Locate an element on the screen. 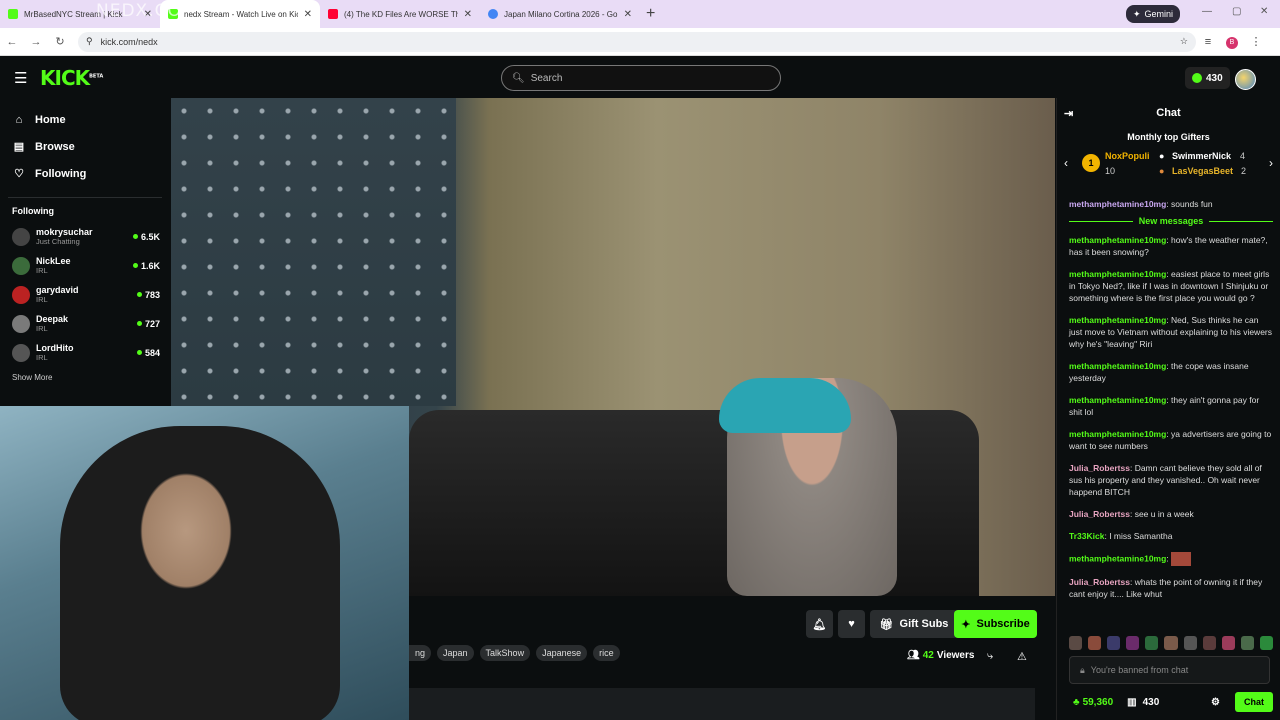 The image size is (1280, 720). bookmark-star-icon: ☆ is located at coordinates (1184, 41).